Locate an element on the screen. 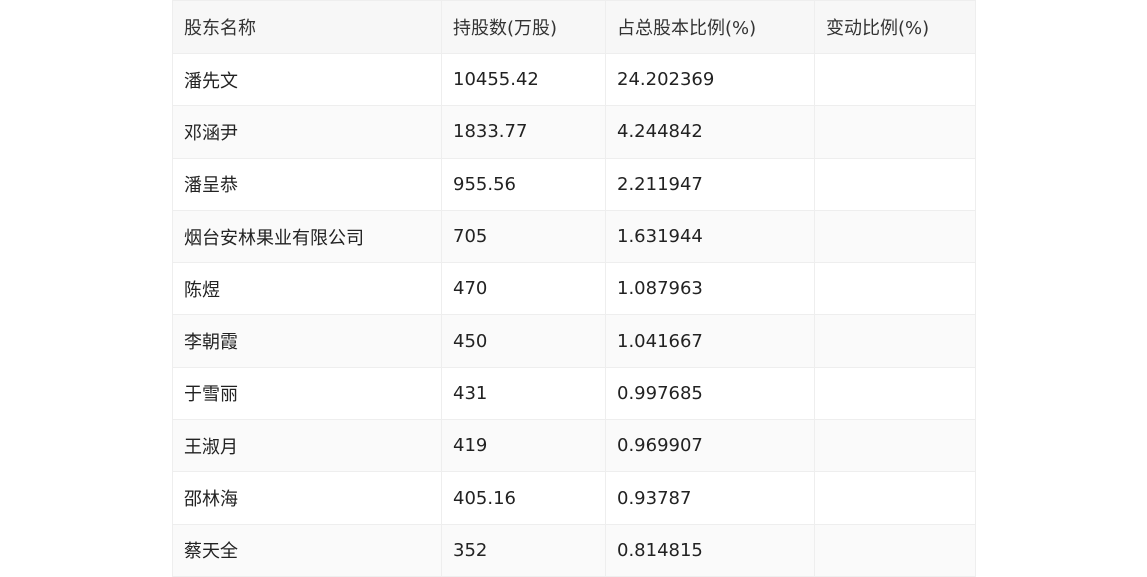 This screenshot has height=577, width=1147. header-row: 股东名称 持股数(万股) 占总股本比例(%) 变动比例(%) is located at coordinates (574, 27).